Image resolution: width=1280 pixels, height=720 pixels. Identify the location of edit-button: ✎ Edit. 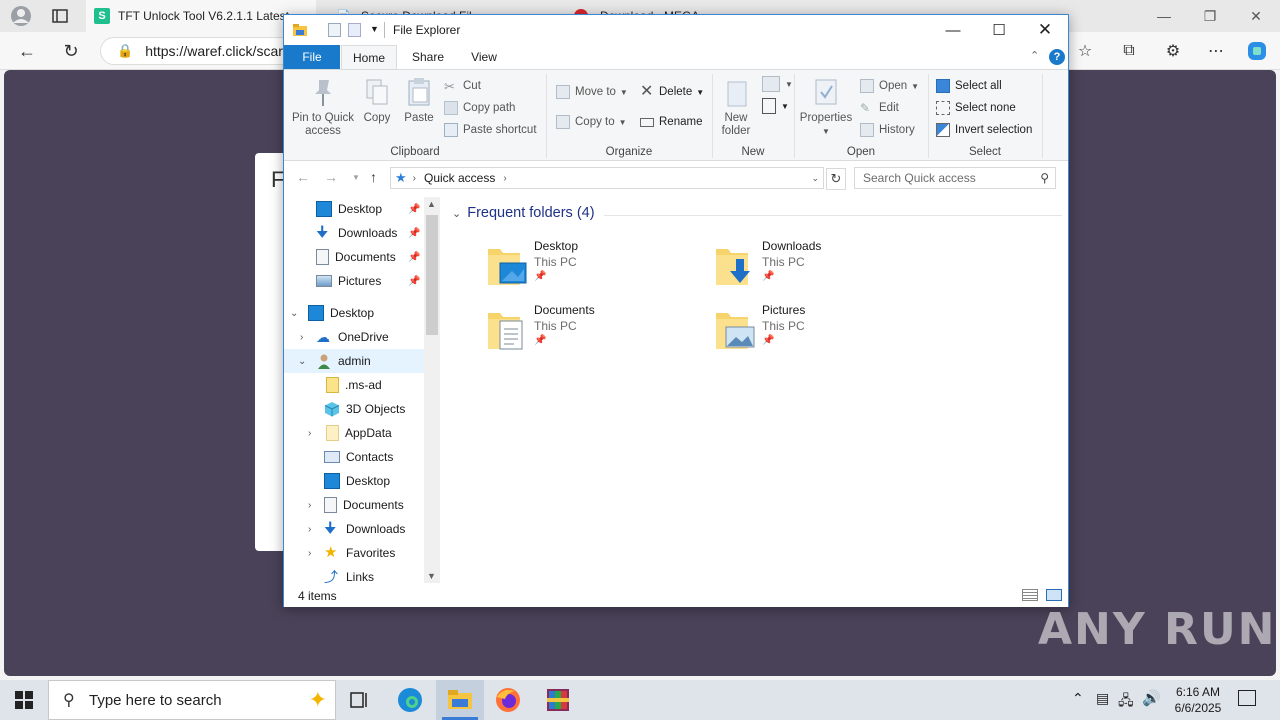
(879, 108).